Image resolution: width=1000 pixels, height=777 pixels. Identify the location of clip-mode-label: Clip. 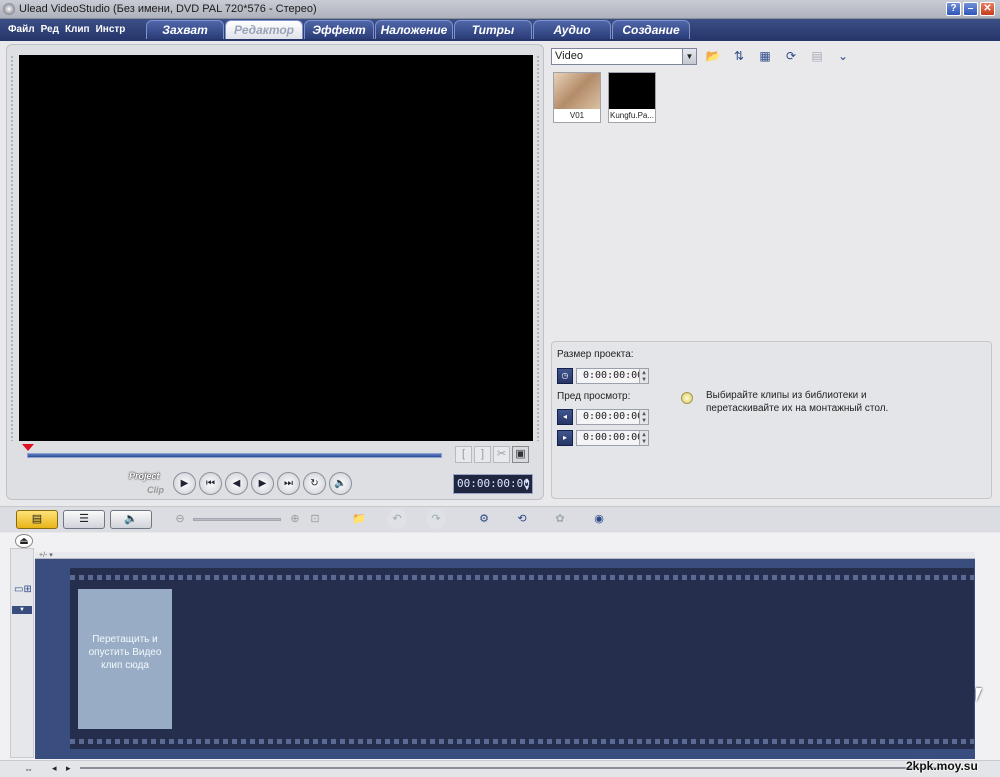
(155, 490).